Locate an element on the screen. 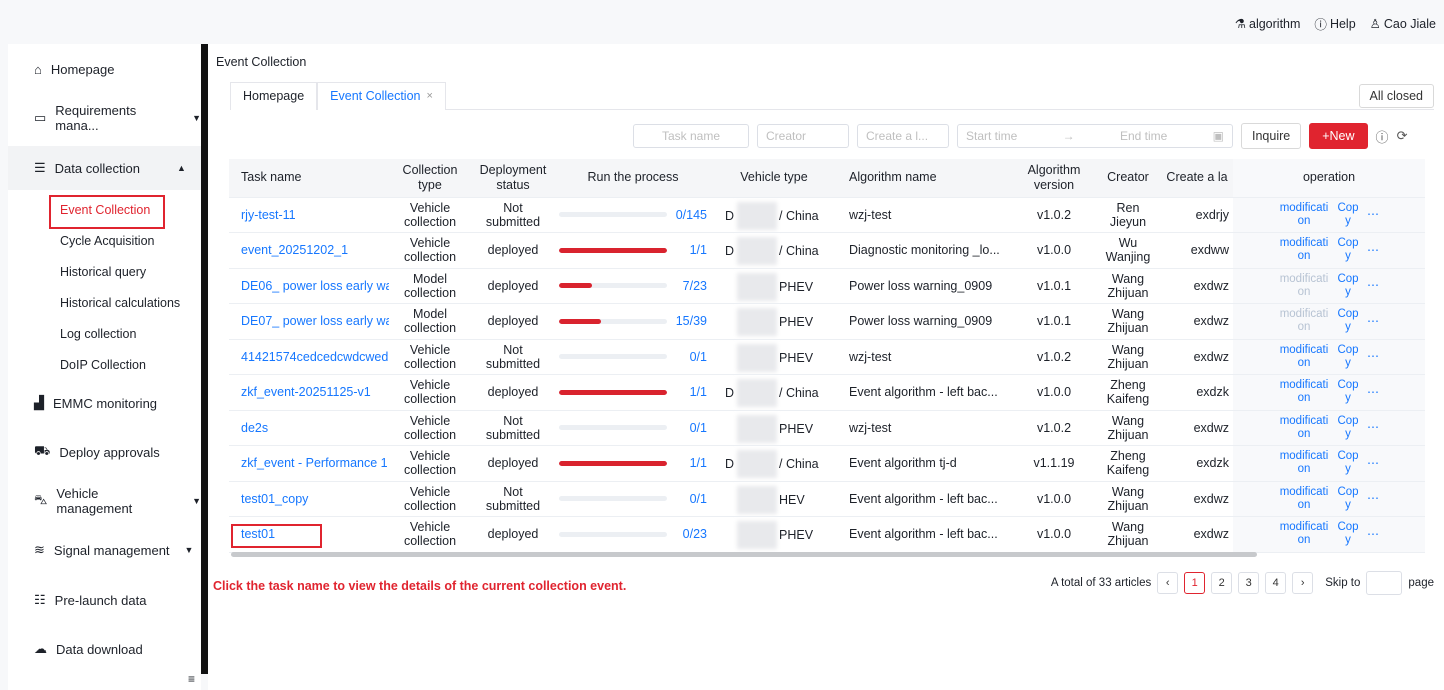  sidebar-item-prelaunch: ☷ Pre-launch data is located at coordinates (104, 600).